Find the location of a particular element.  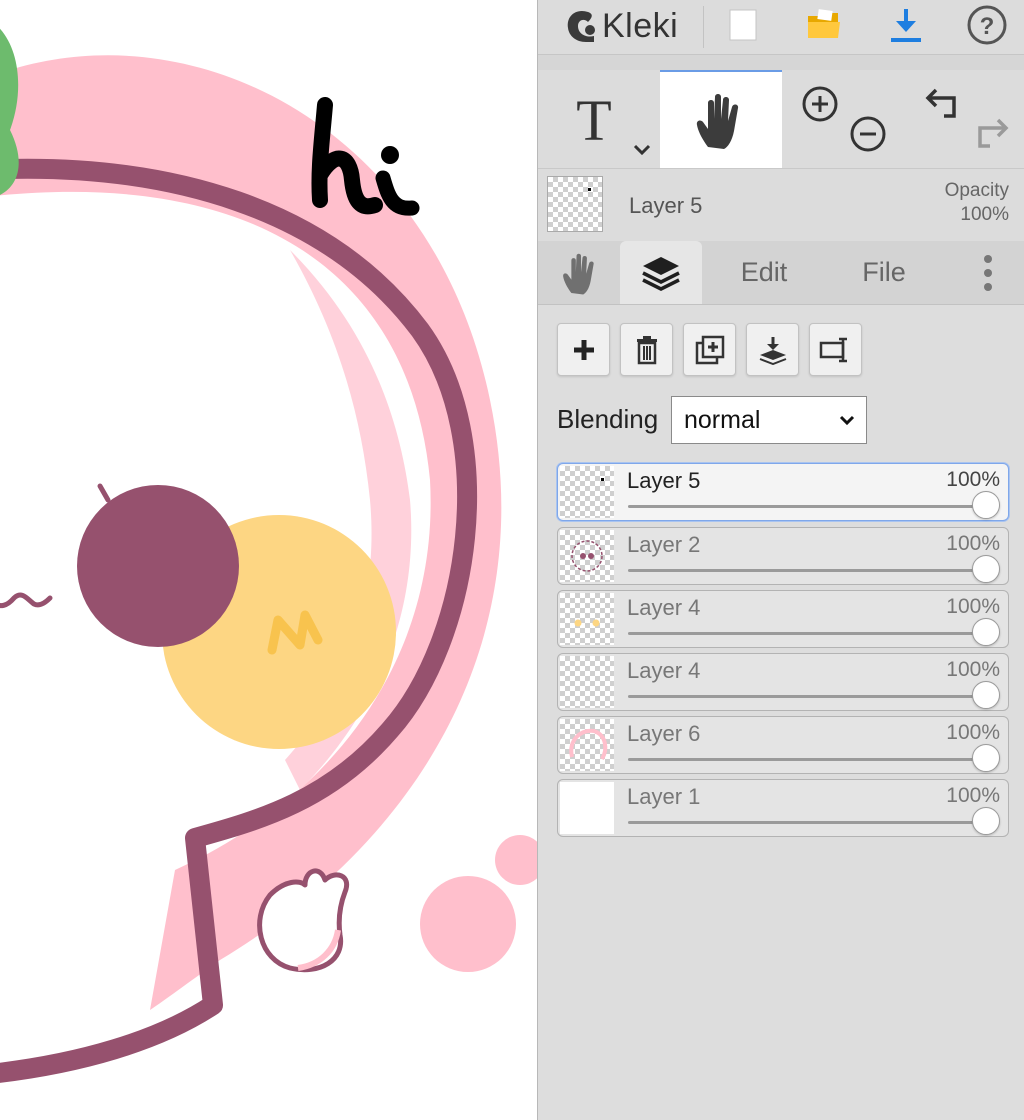

new-image-button is located at coordinates (743, 25).